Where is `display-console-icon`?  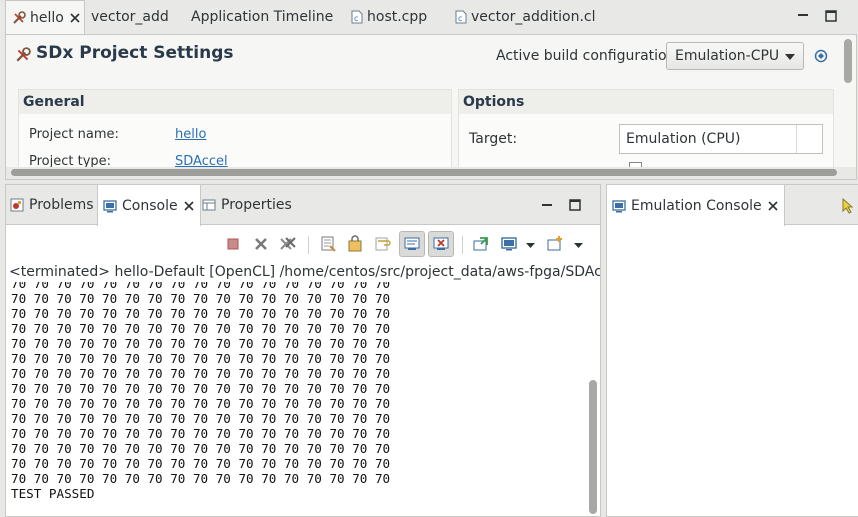
display-console-icon is located at coordinates (509, 244).